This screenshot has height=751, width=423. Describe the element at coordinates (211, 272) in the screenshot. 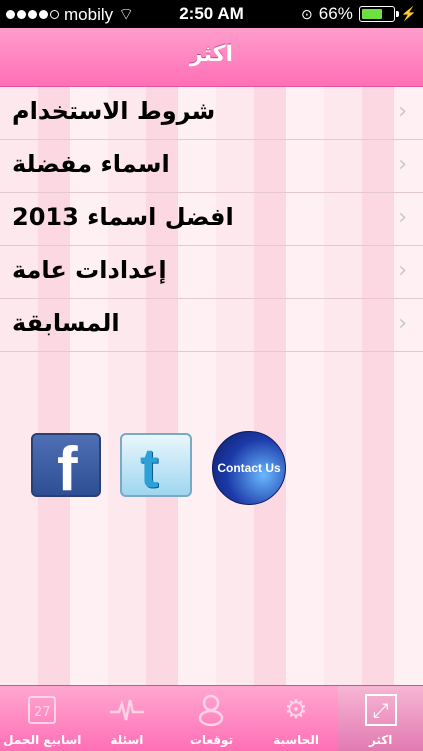

I see `menu-item-settings: إعدادات عامة ›` at that location.